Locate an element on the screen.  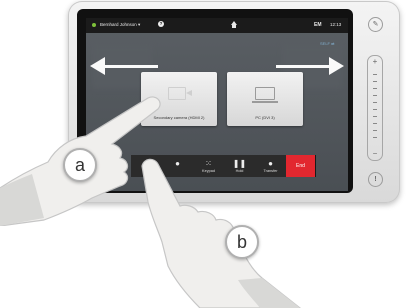
home-icon is located at coordinates (234, 24).